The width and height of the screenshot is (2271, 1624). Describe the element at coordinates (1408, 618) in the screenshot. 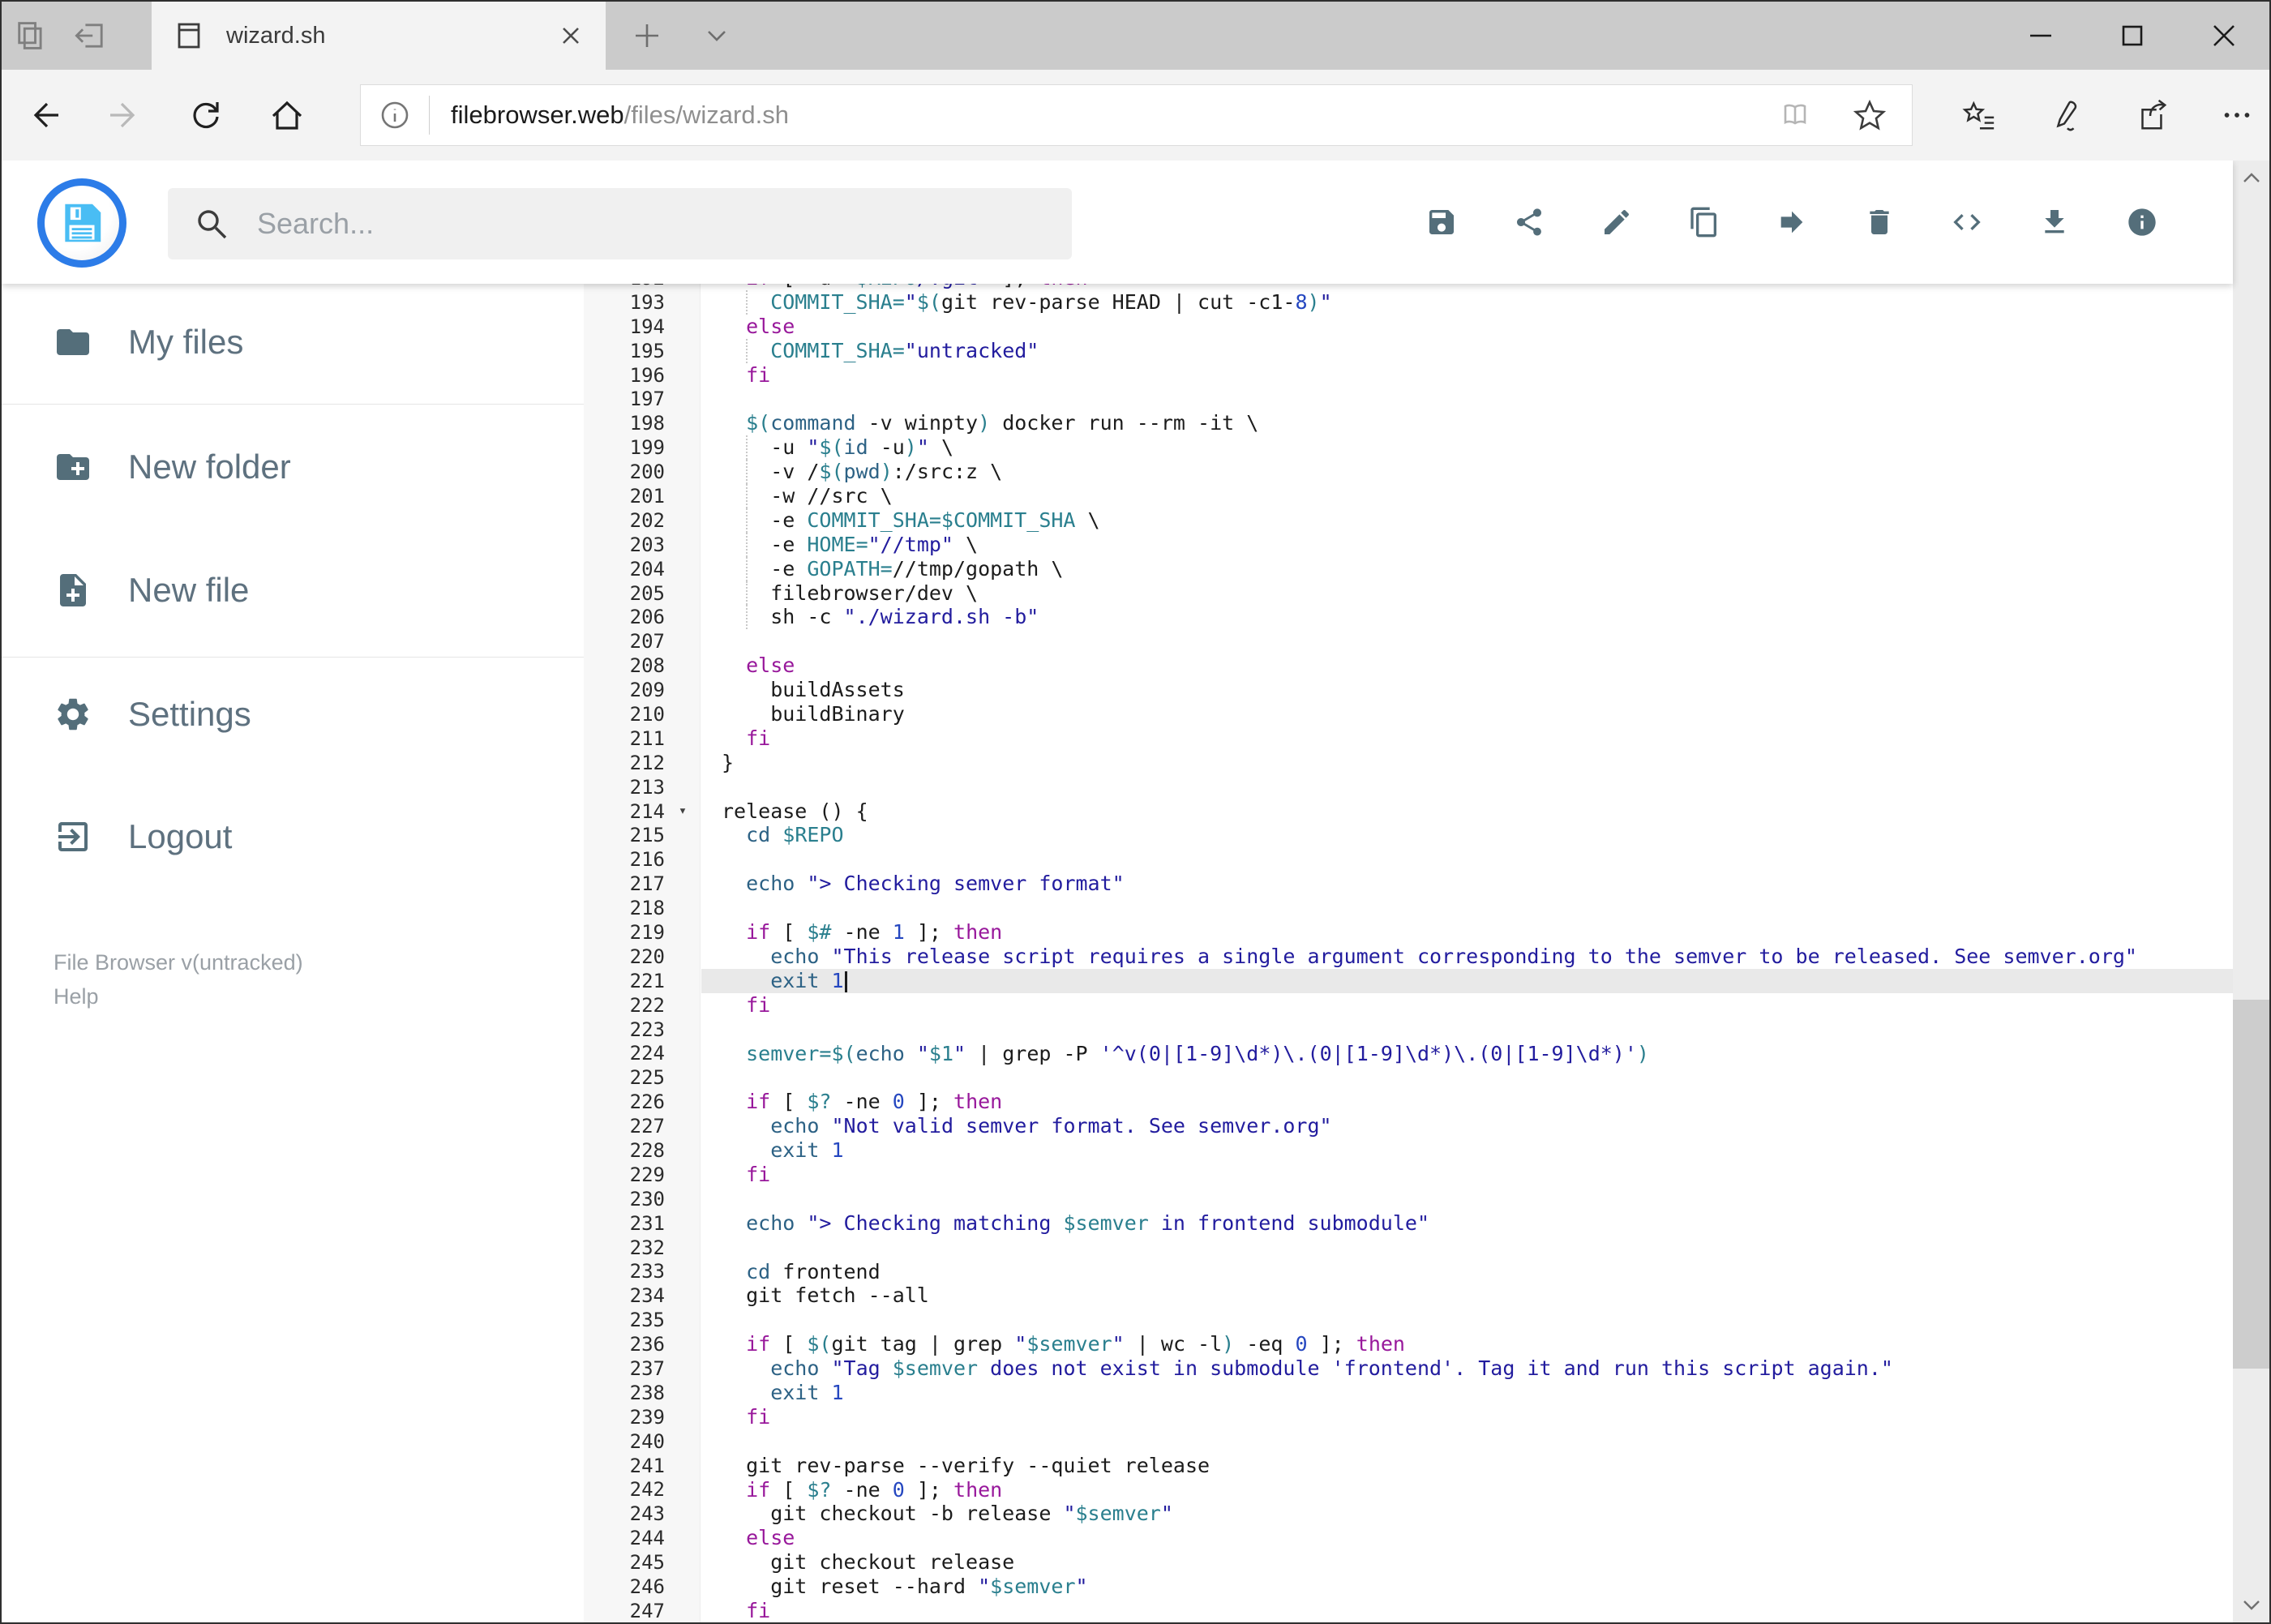

I see `code-line: 206 sh -c "./wizard.sh -b"` at that location.